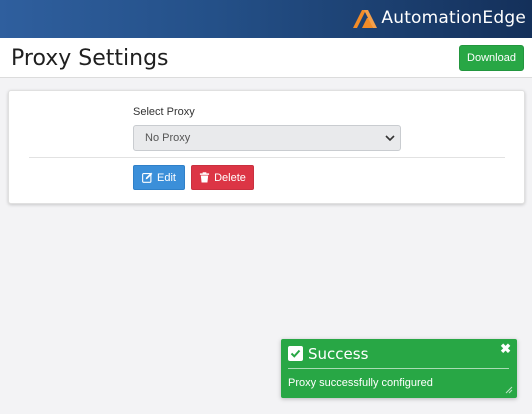 This screenshot has width=532, height=414. Describe the element at coordinates (267, 157) in the screenshot. I see `divider` at that location.